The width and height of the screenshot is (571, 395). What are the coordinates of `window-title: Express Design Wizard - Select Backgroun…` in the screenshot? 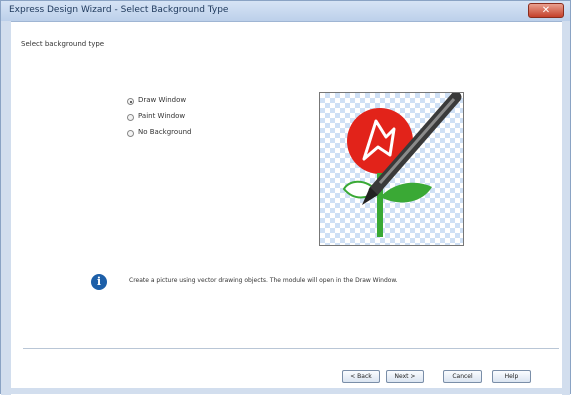 It's located at (119, 10).